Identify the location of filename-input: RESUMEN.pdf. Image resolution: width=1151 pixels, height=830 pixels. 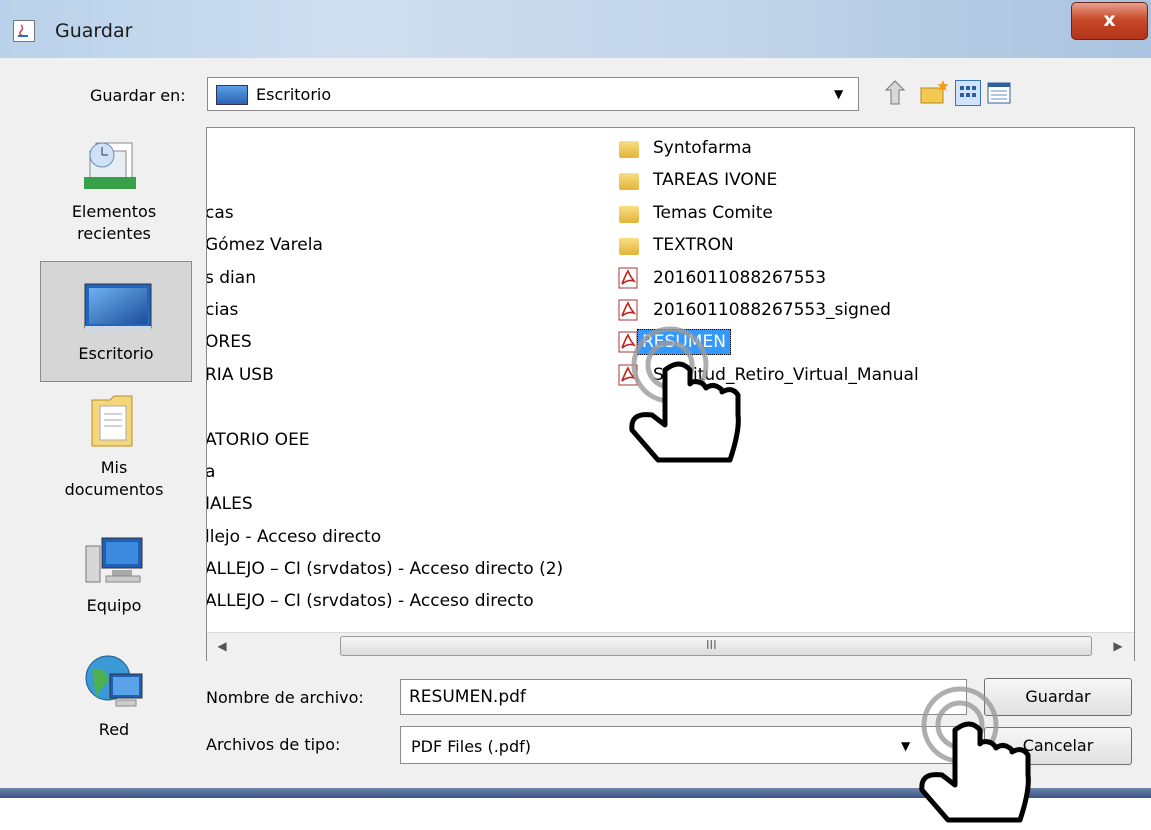
(683, 697).